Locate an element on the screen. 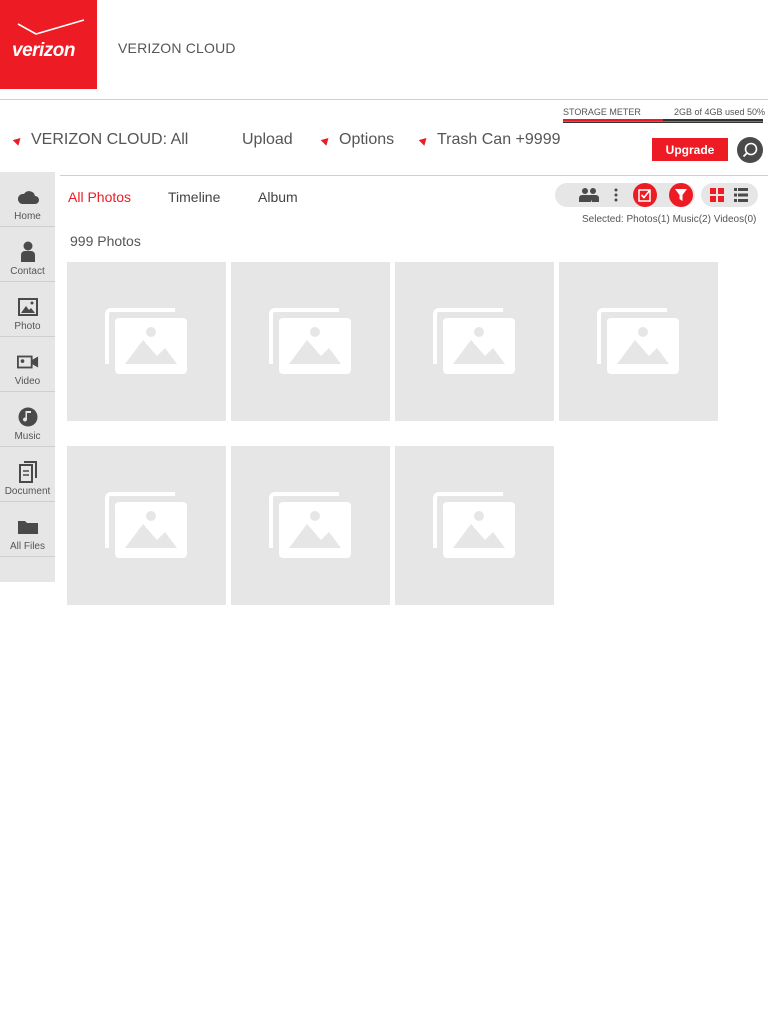 This screenshot has width=768, height=1024. storage-meter-info: 2GB of 4GB used 50% is located at coordinates (720, 112).